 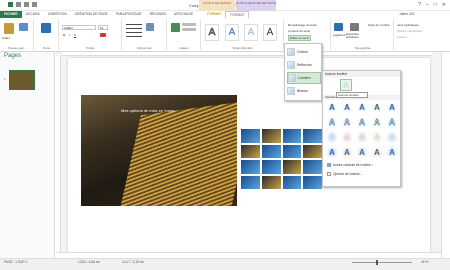 I want to click on align-grid-icon, so click(x=134, y=30).